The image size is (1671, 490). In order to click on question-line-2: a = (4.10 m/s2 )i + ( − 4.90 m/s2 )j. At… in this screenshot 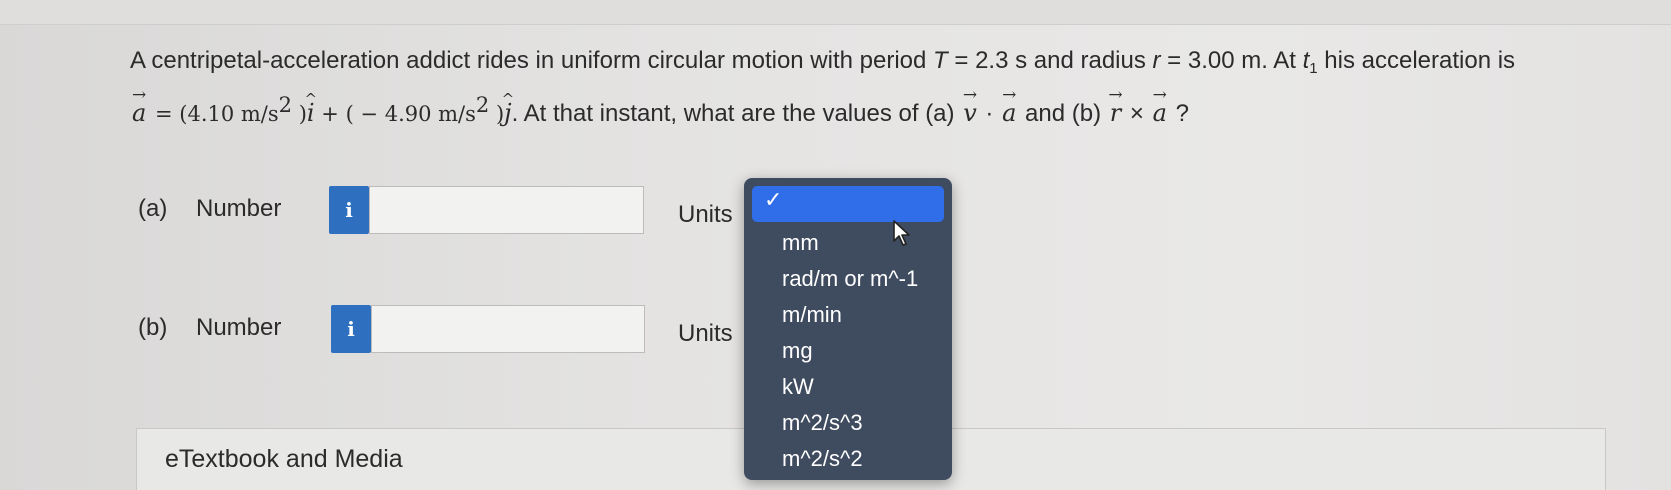, I will do `click(880, 109)`.